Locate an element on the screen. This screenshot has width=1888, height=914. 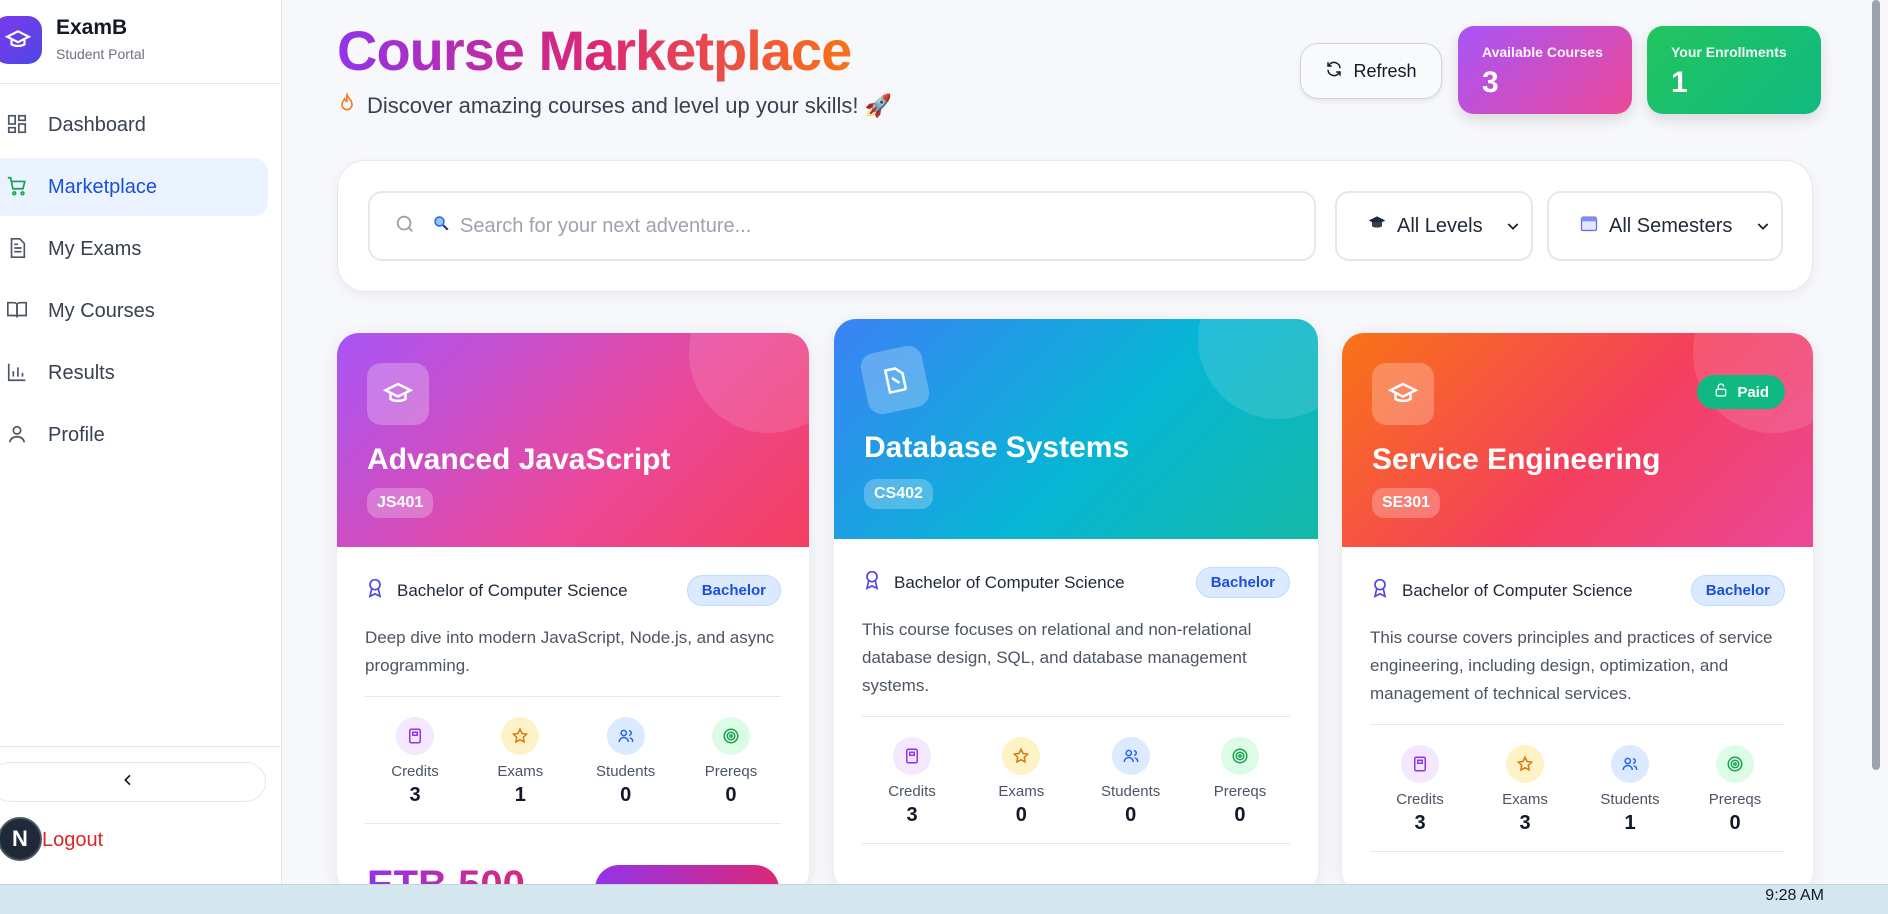
stat-value: 3 is located at coordinates (1490, 82).